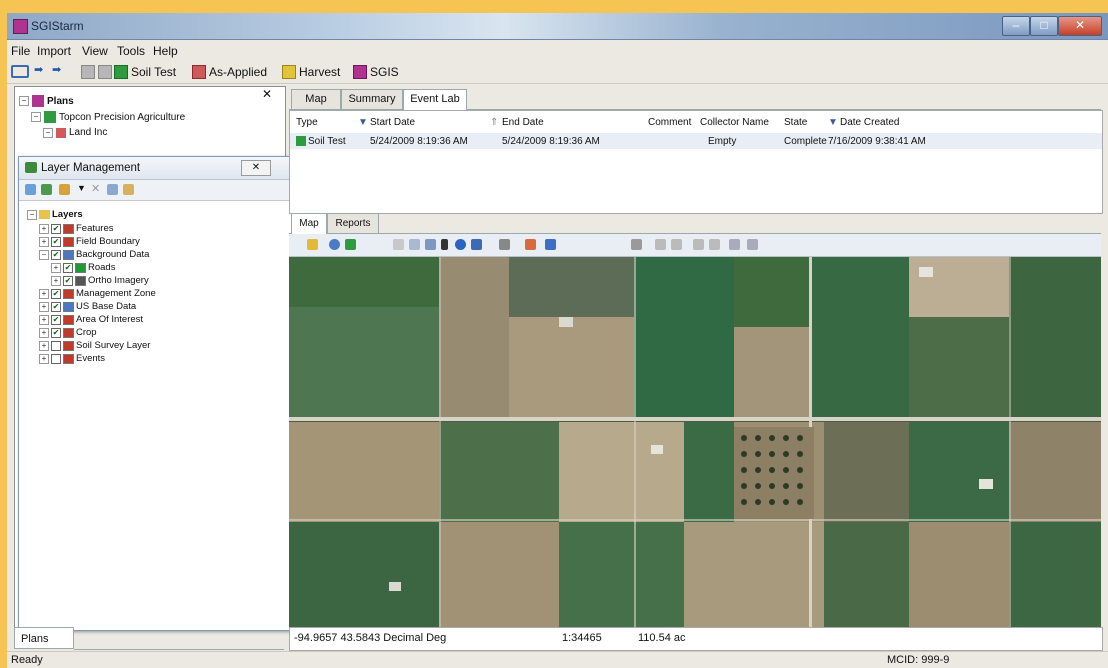 Image resolution: width=1108 pixels, height=668 pixels. I want to click on layer-row: + Soil Survey Layer, so click(94, 345).